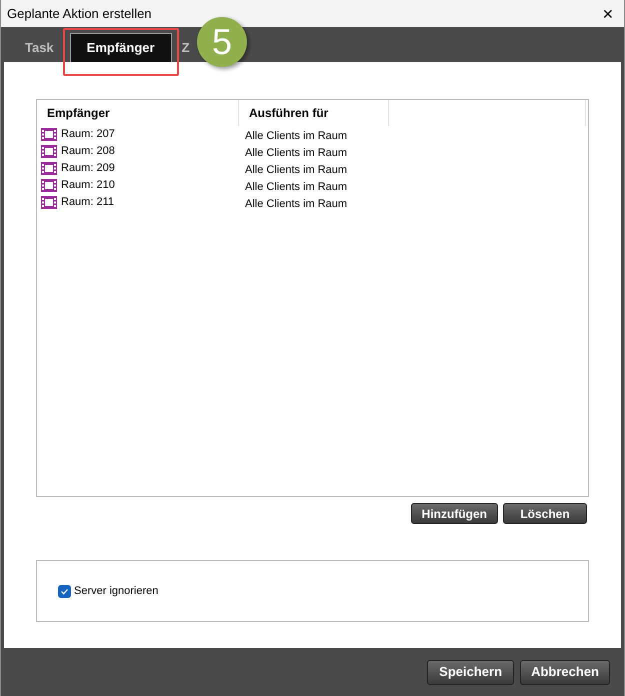 Image resolution: width=625 pixels, height=696 pixels. Describe the element at coordinates (121, 47) in the screenshot. I see `tab: Empfänger` at that location.